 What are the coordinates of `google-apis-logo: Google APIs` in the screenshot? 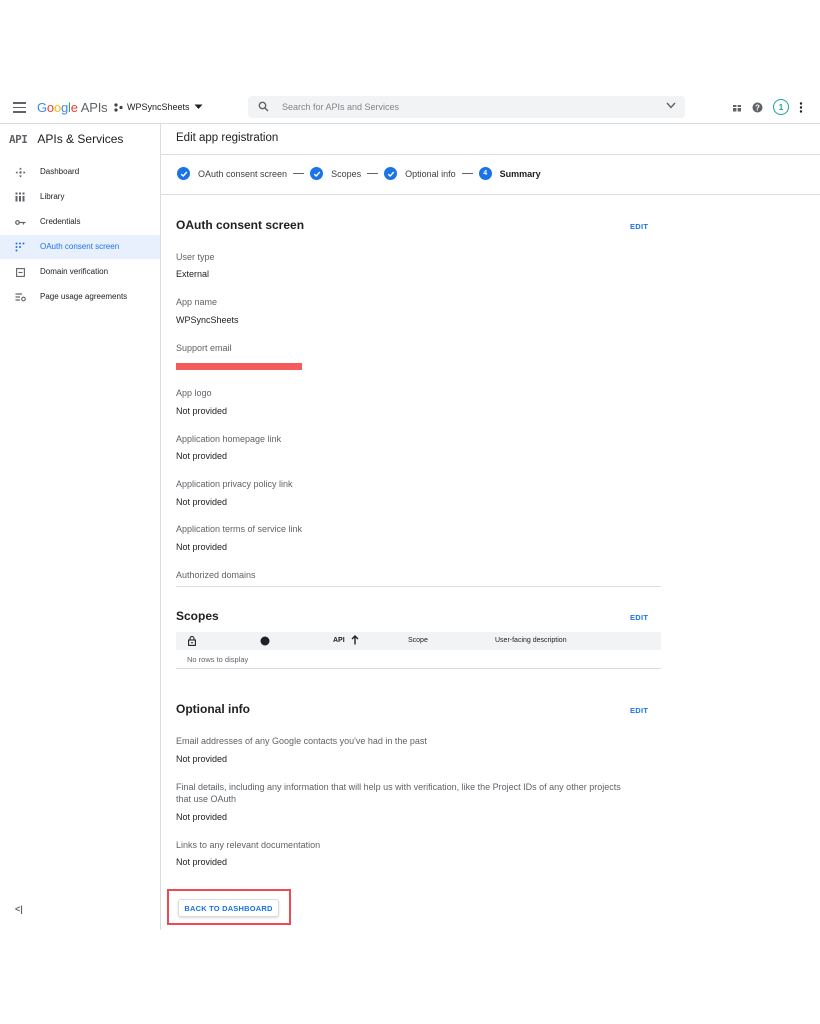 It's located at (72, 107).